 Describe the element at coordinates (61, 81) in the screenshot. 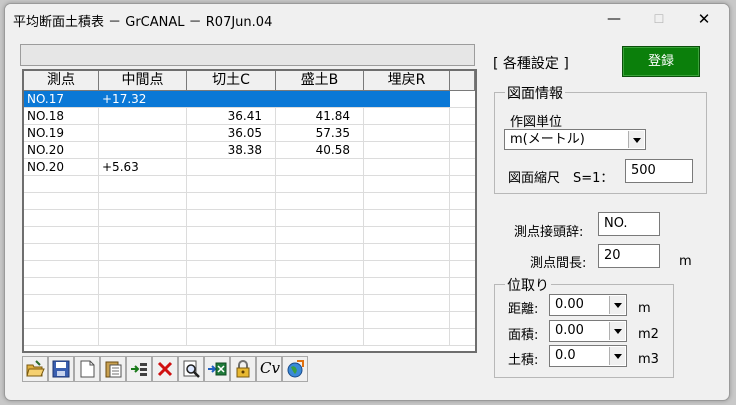

I see `column-header-station: 測点` at that location.